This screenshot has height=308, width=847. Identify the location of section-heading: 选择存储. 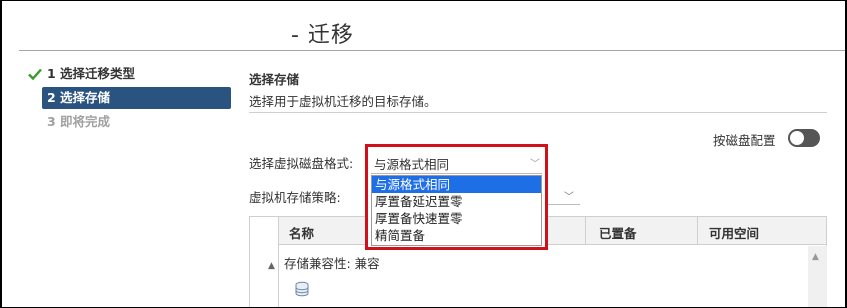
(274, 79).